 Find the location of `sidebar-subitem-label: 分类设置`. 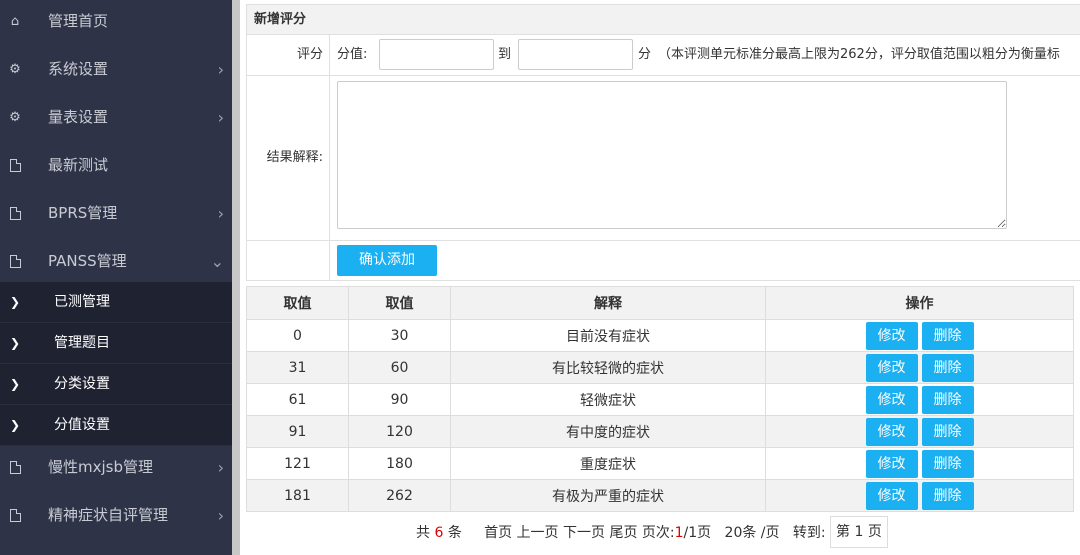

sidebar-subitem-label: 分类设置 is located at coordinates (82, 384).